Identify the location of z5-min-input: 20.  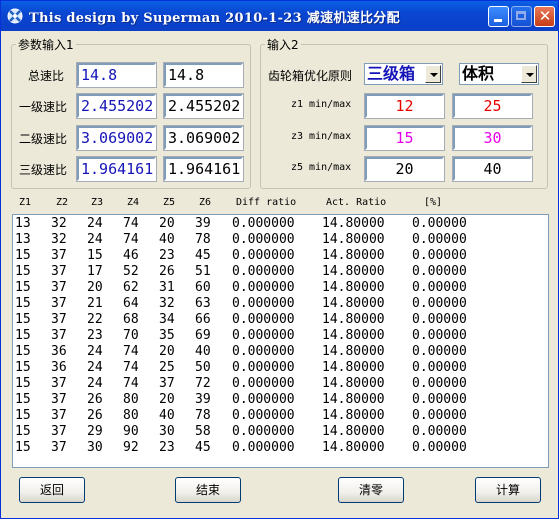
(404, 169).